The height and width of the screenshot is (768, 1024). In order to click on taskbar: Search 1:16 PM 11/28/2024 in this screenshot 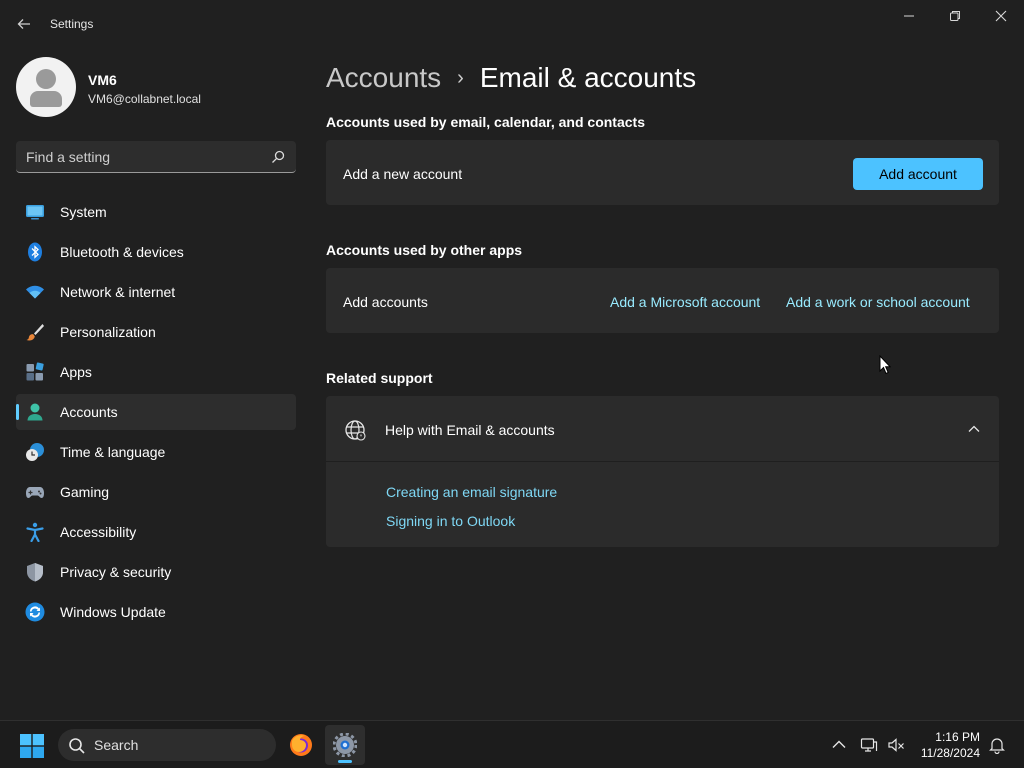, I will do `click(512, 744)`.